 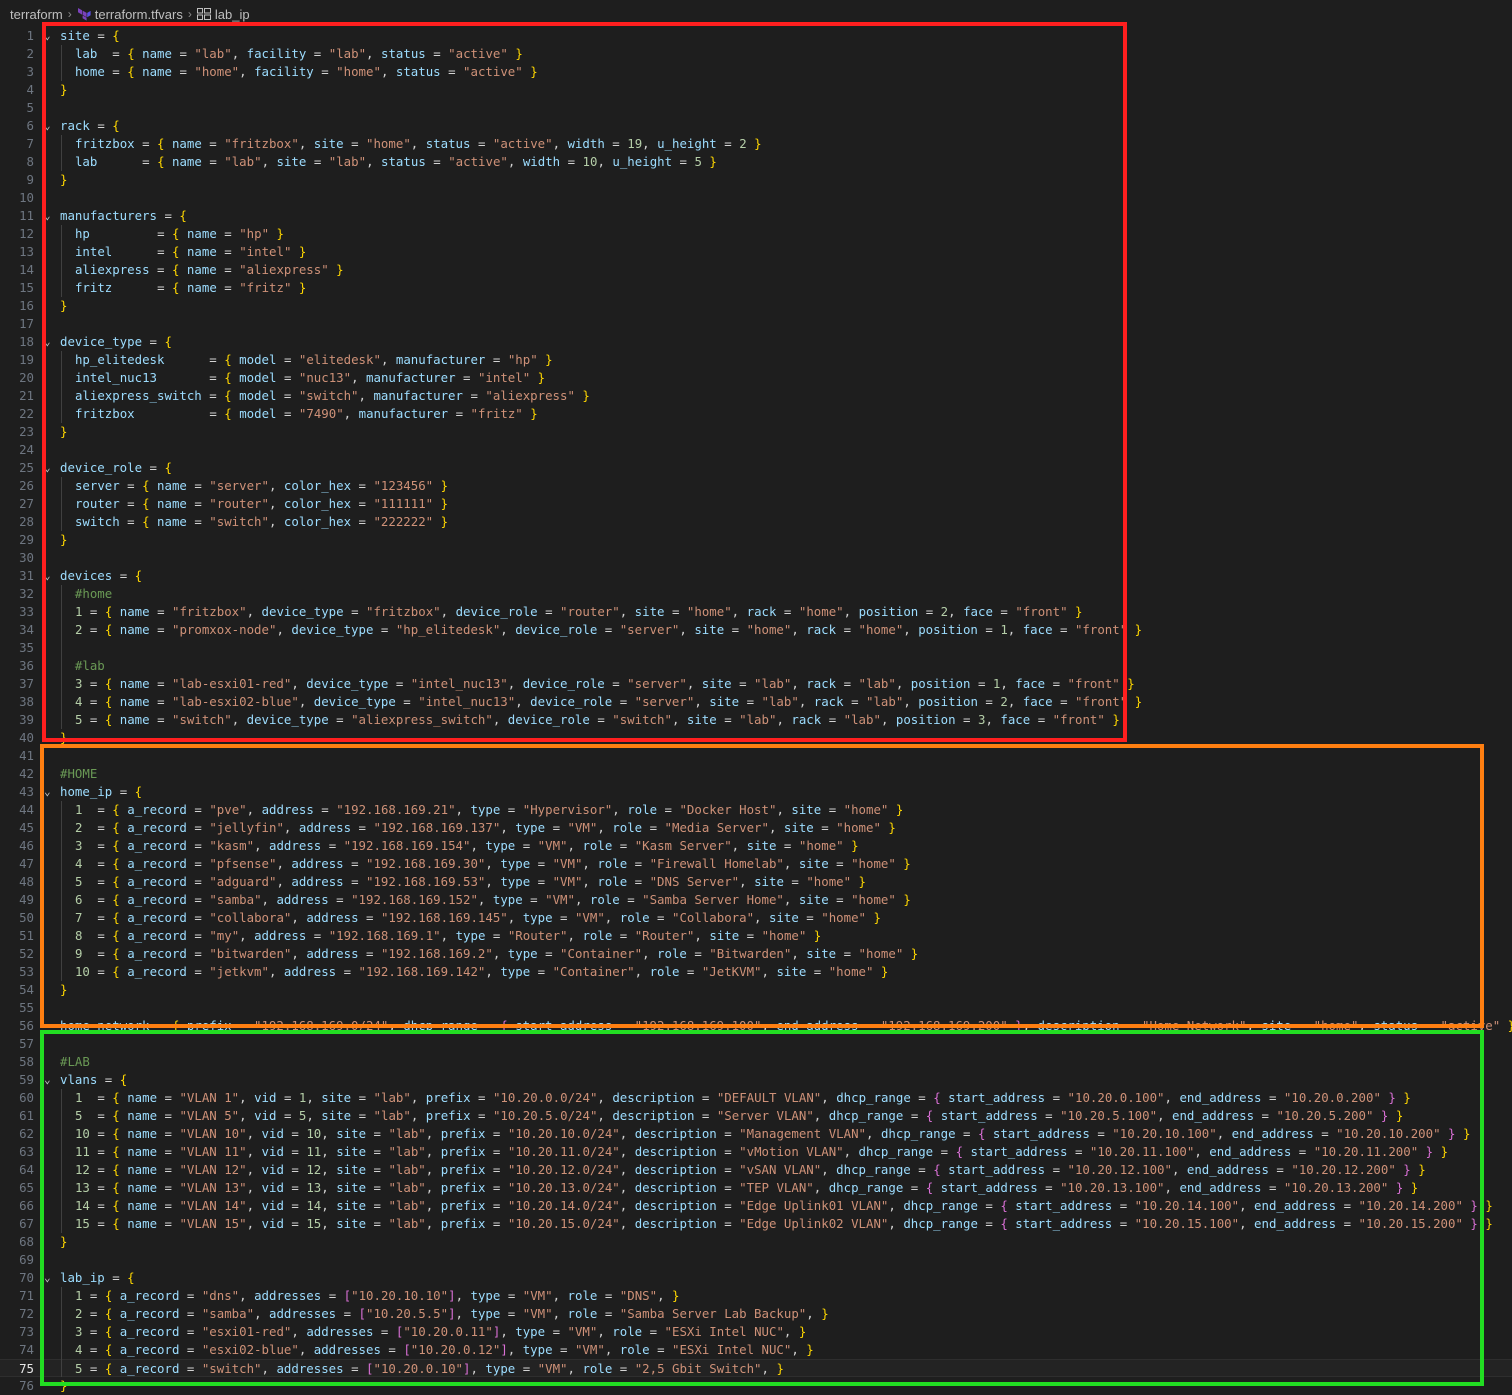 I want to click on line-number: 34, so click(x=26, y=629).